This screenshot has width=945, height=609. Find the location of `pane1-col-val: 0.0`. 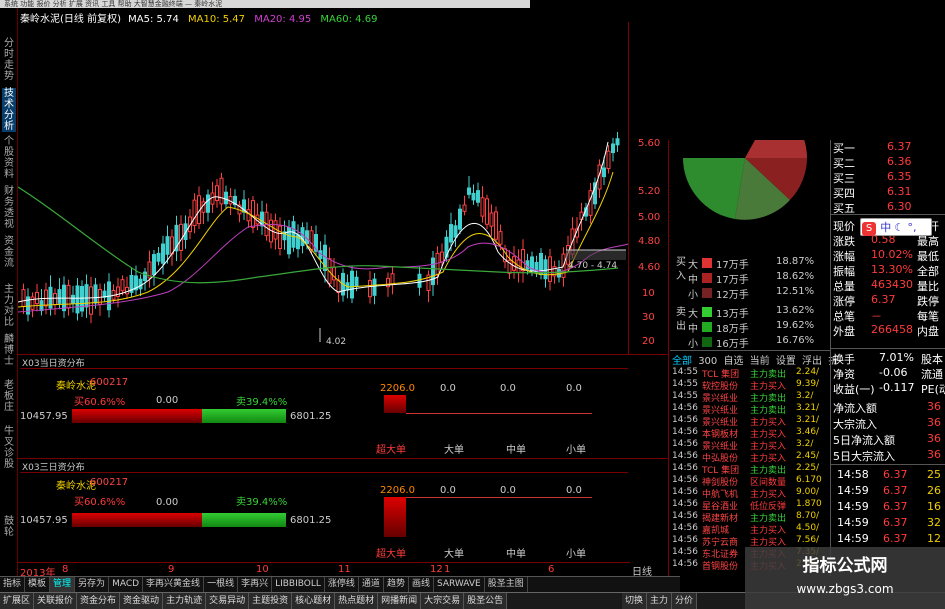

pane1-col-val: 0.0 is located at coordinates (448, 388).